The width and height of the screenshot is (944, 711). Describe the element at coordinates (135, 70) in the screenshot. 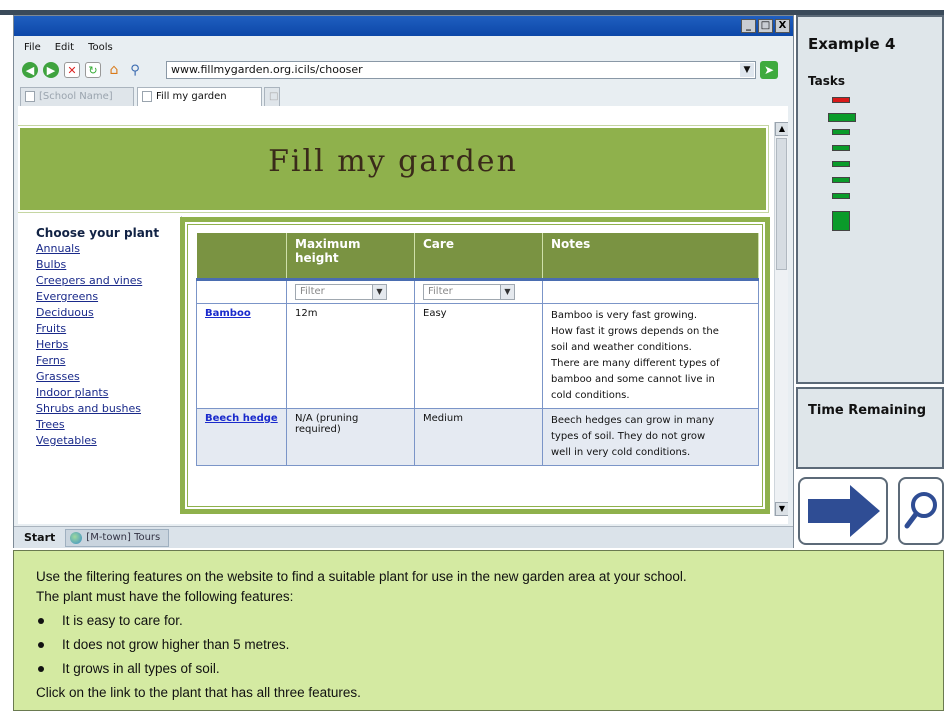

I see `search-icon: ⚲` at that location.